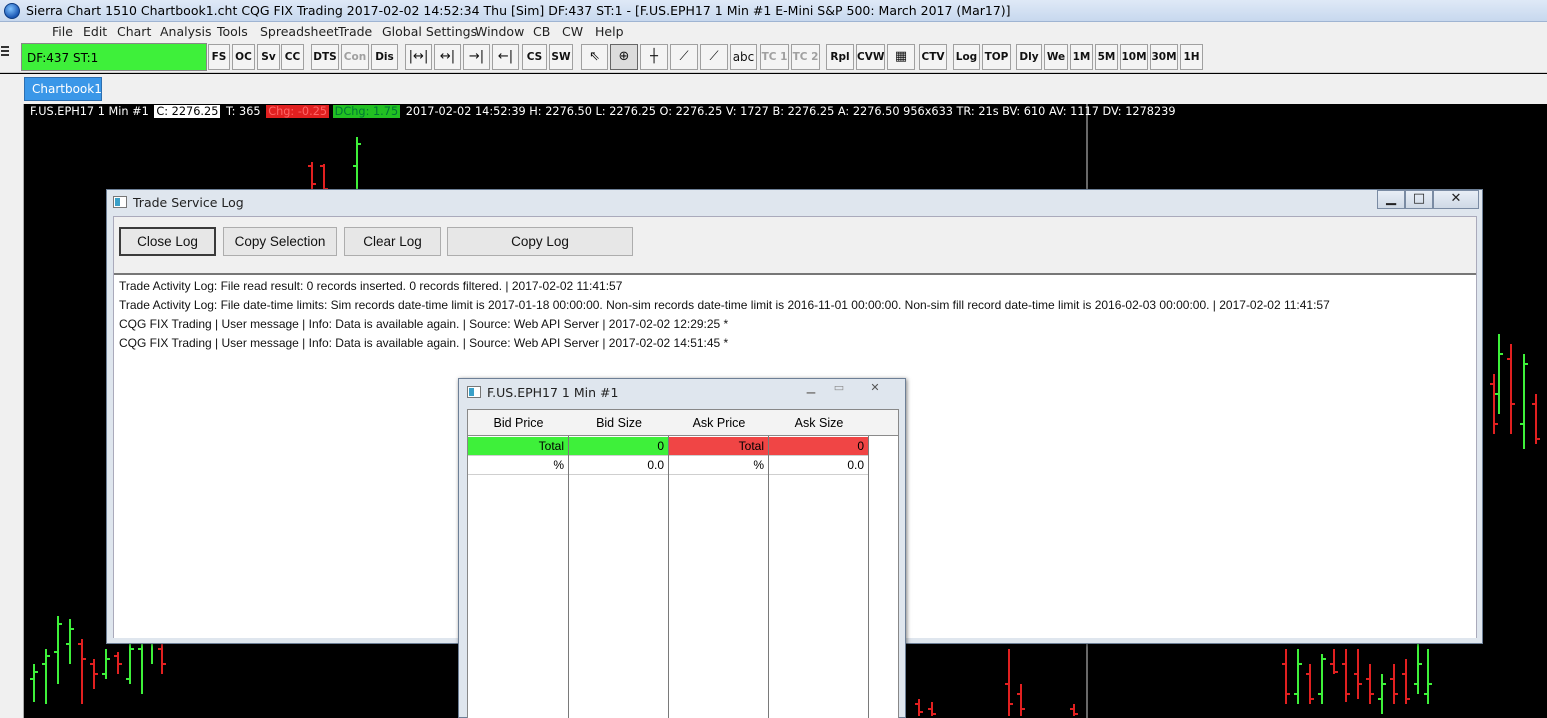  I want to click on header-ask-price: Ask Price, so click(719, 423).